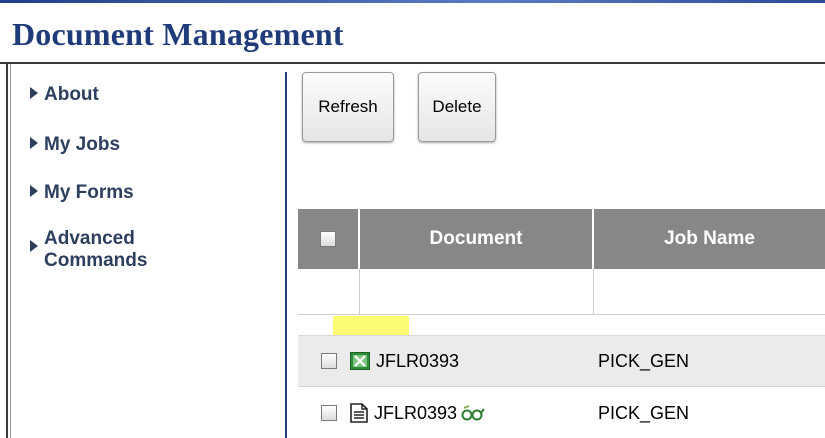  What do you see at coordinates (457, 107) in the screenshot?
I see `delete-button: Delete` at bounding box center [457, 107].